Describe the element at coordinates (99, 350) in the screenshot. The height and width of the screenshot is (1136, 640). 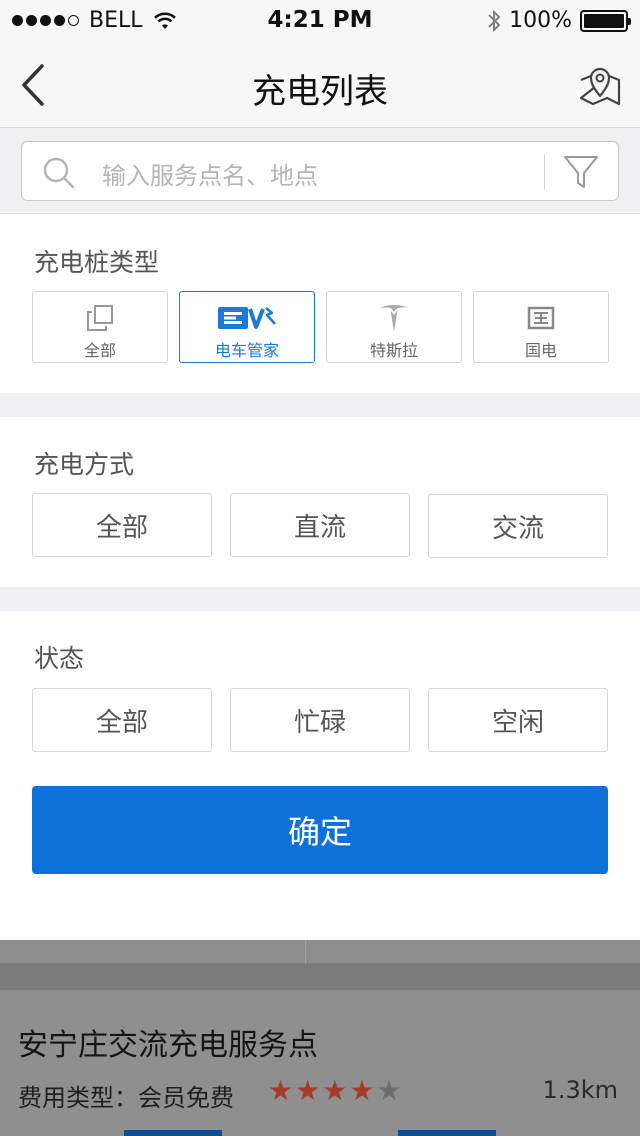
I see `type-option-label: 全部` at that location.